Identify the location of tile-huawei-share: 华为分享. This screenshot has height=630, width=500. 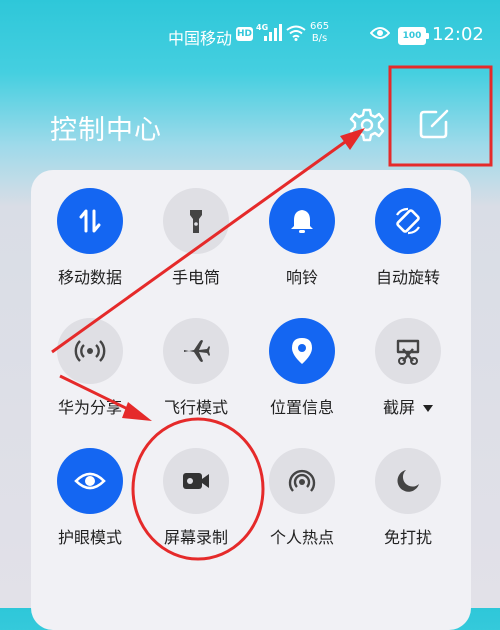
(90, 378).